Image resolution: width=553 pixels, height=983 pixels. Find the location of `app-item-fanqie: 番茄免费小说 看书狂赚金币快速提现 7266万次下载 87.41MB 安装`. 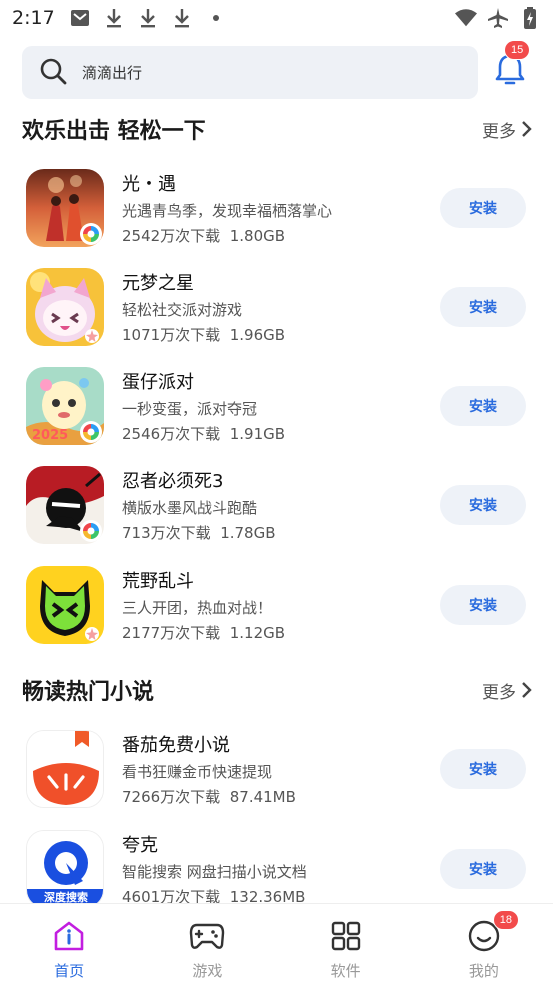

app-item-fanqie: 番茄免费小说 看书狂赚金币快速提现 7266万次下载 87.41MB 安装 is located at coordinates (277, 770).